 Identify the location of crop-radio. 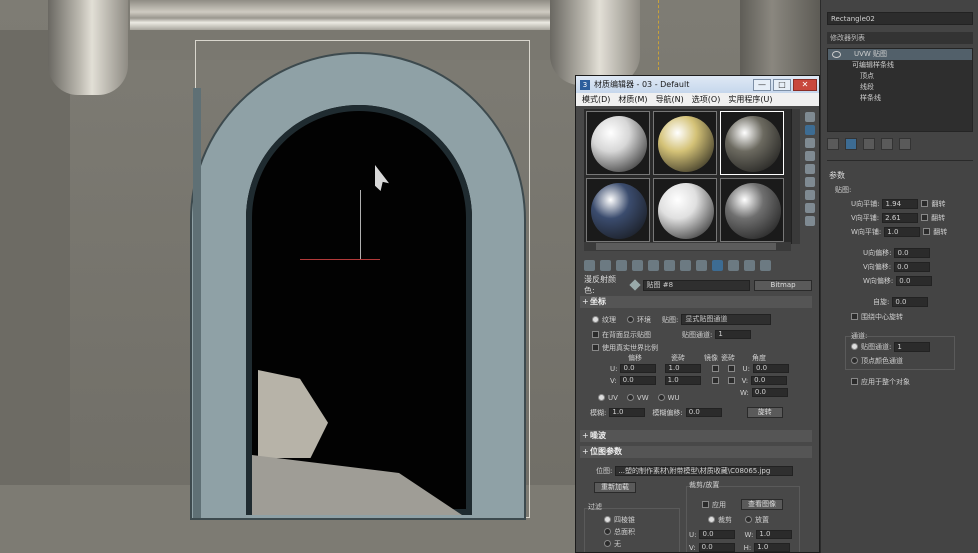
(711, 519).